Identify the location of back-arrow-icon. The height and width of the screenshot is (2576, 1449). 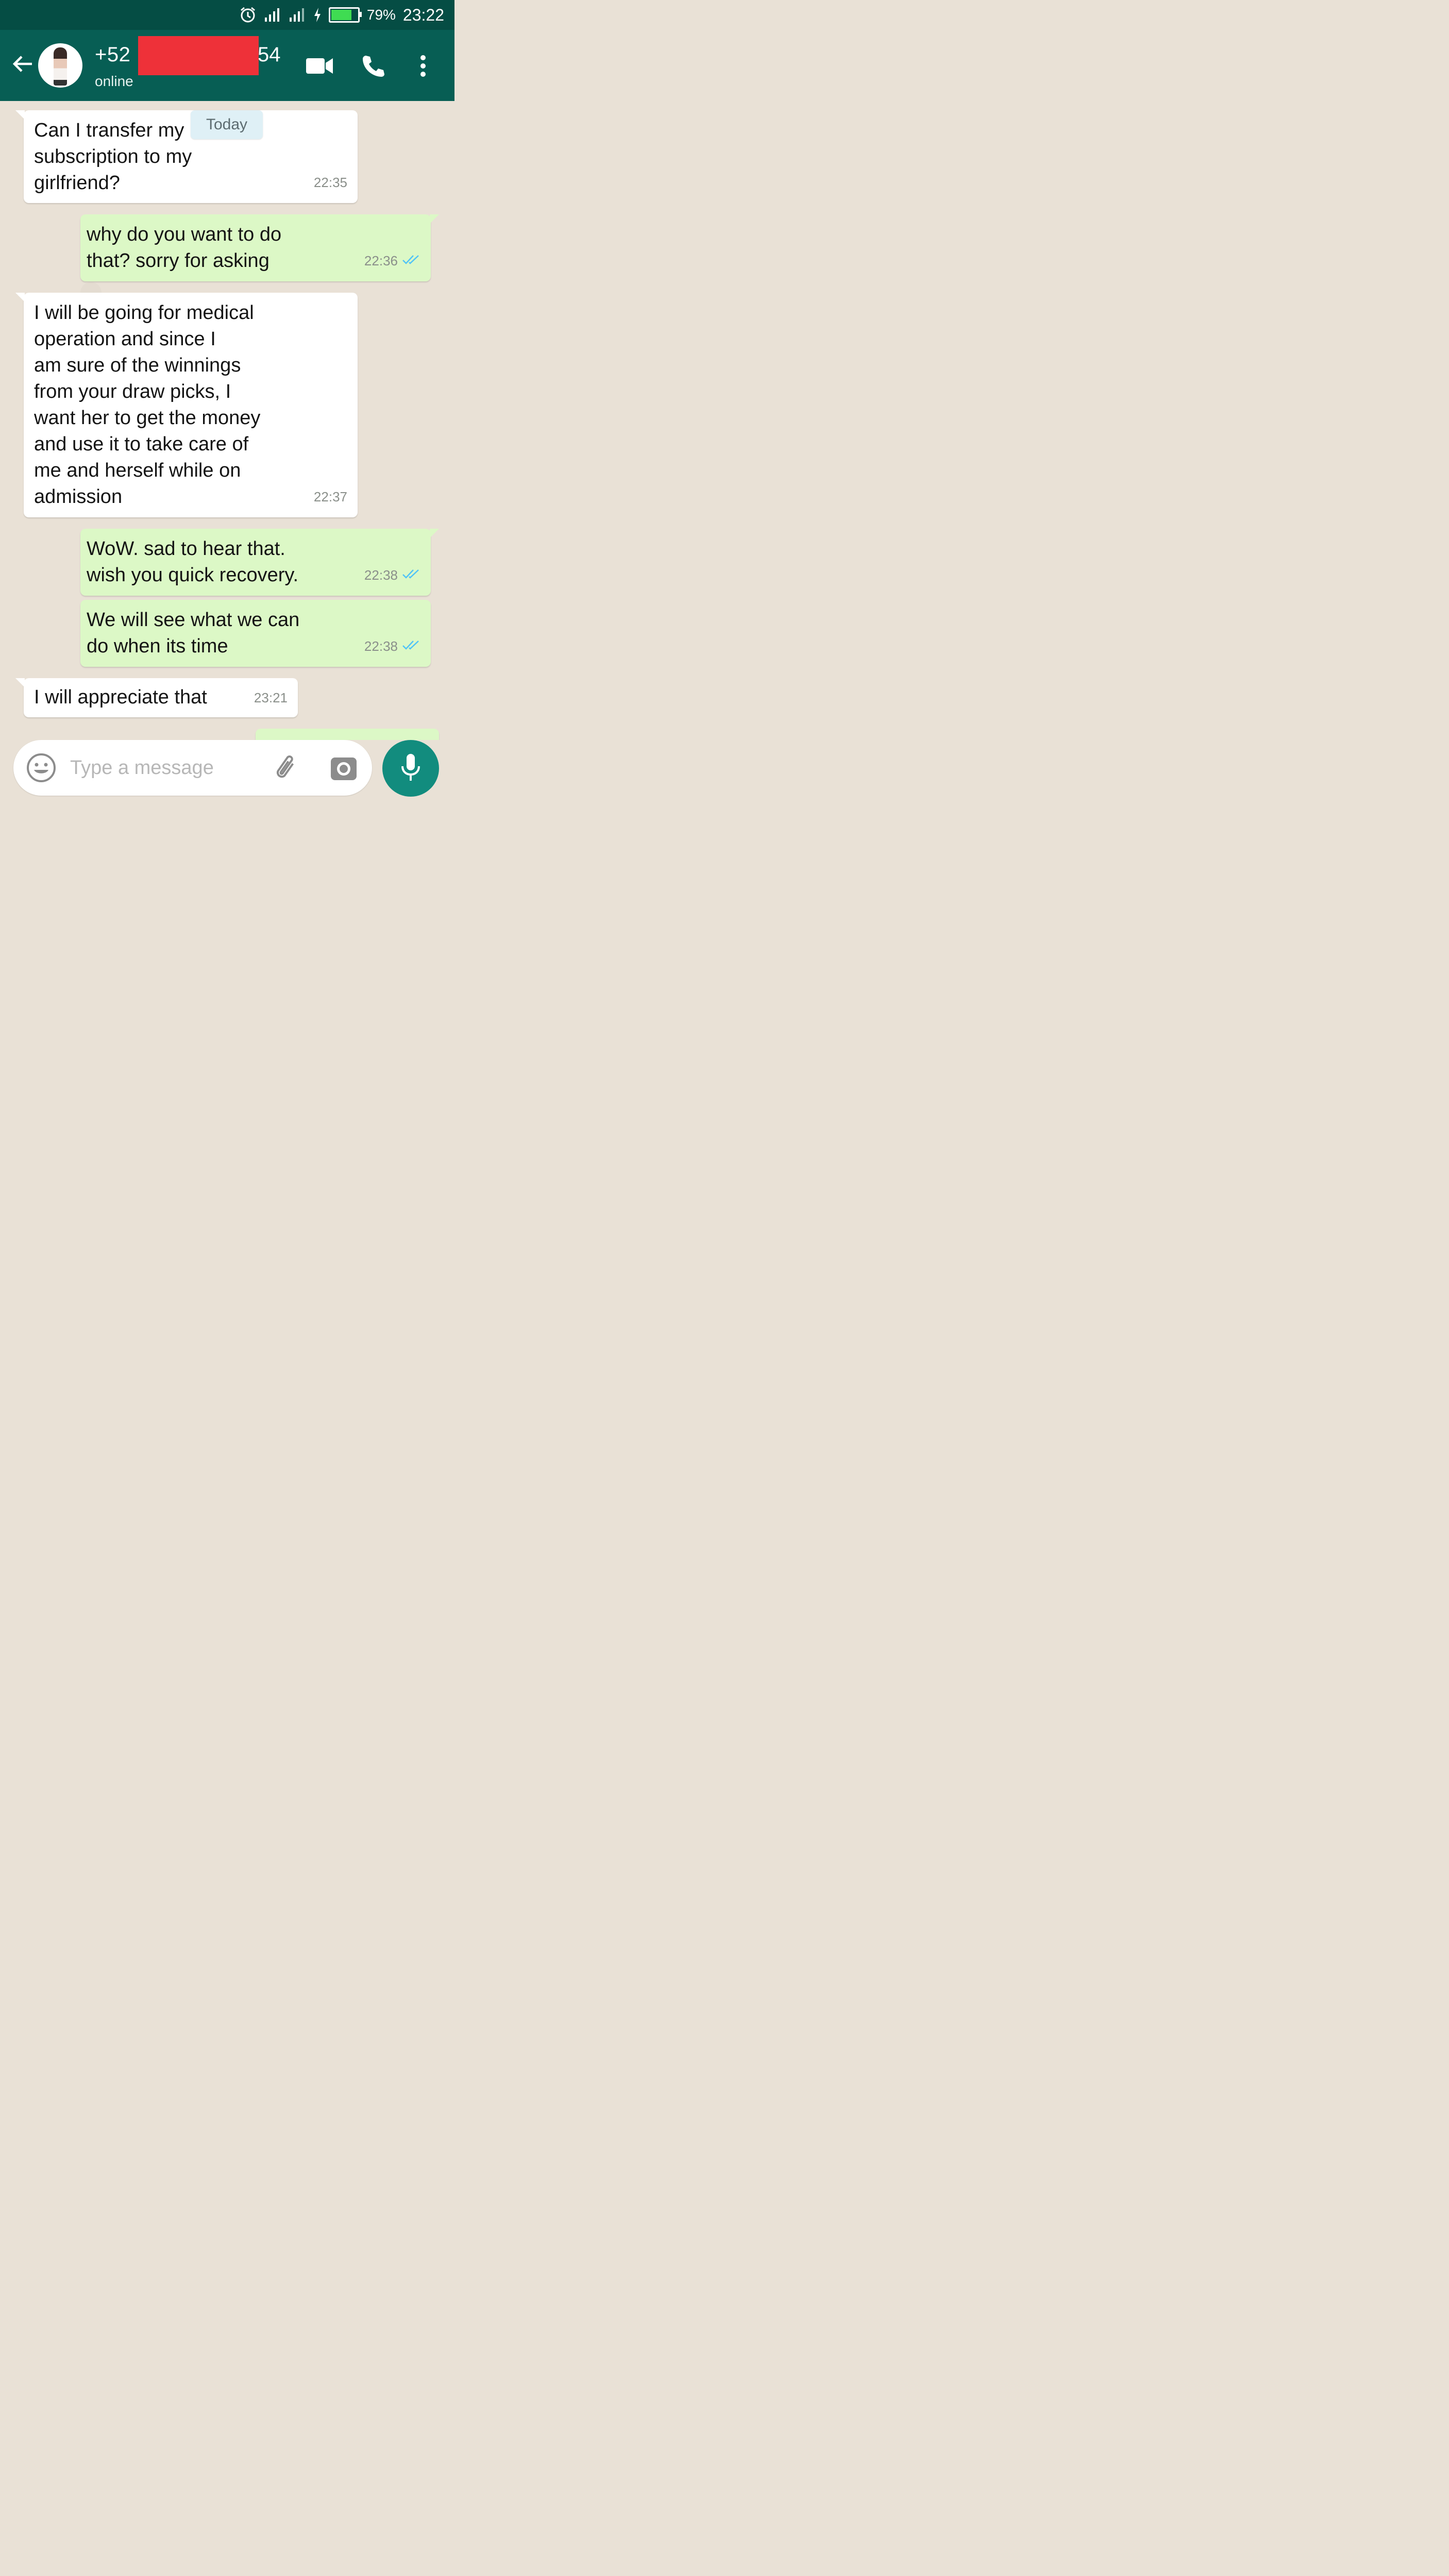
(22, 64).